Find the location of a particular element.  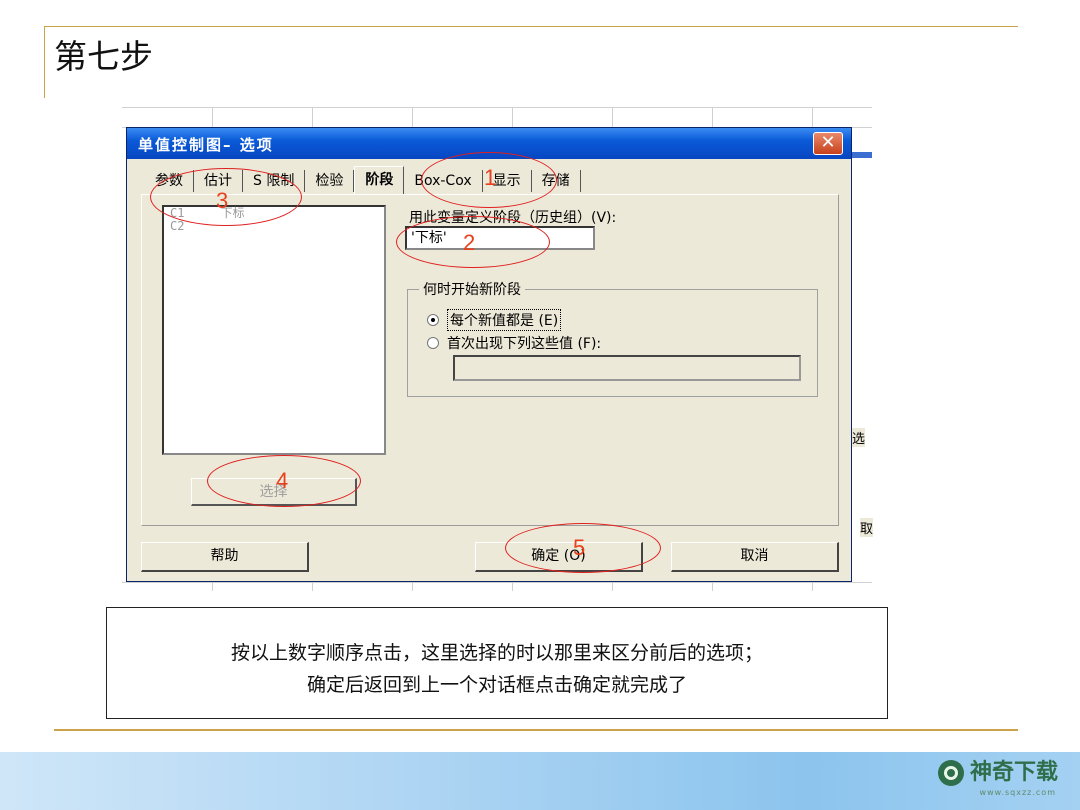

variable-column: C2 is located at coordinates (177, 226).